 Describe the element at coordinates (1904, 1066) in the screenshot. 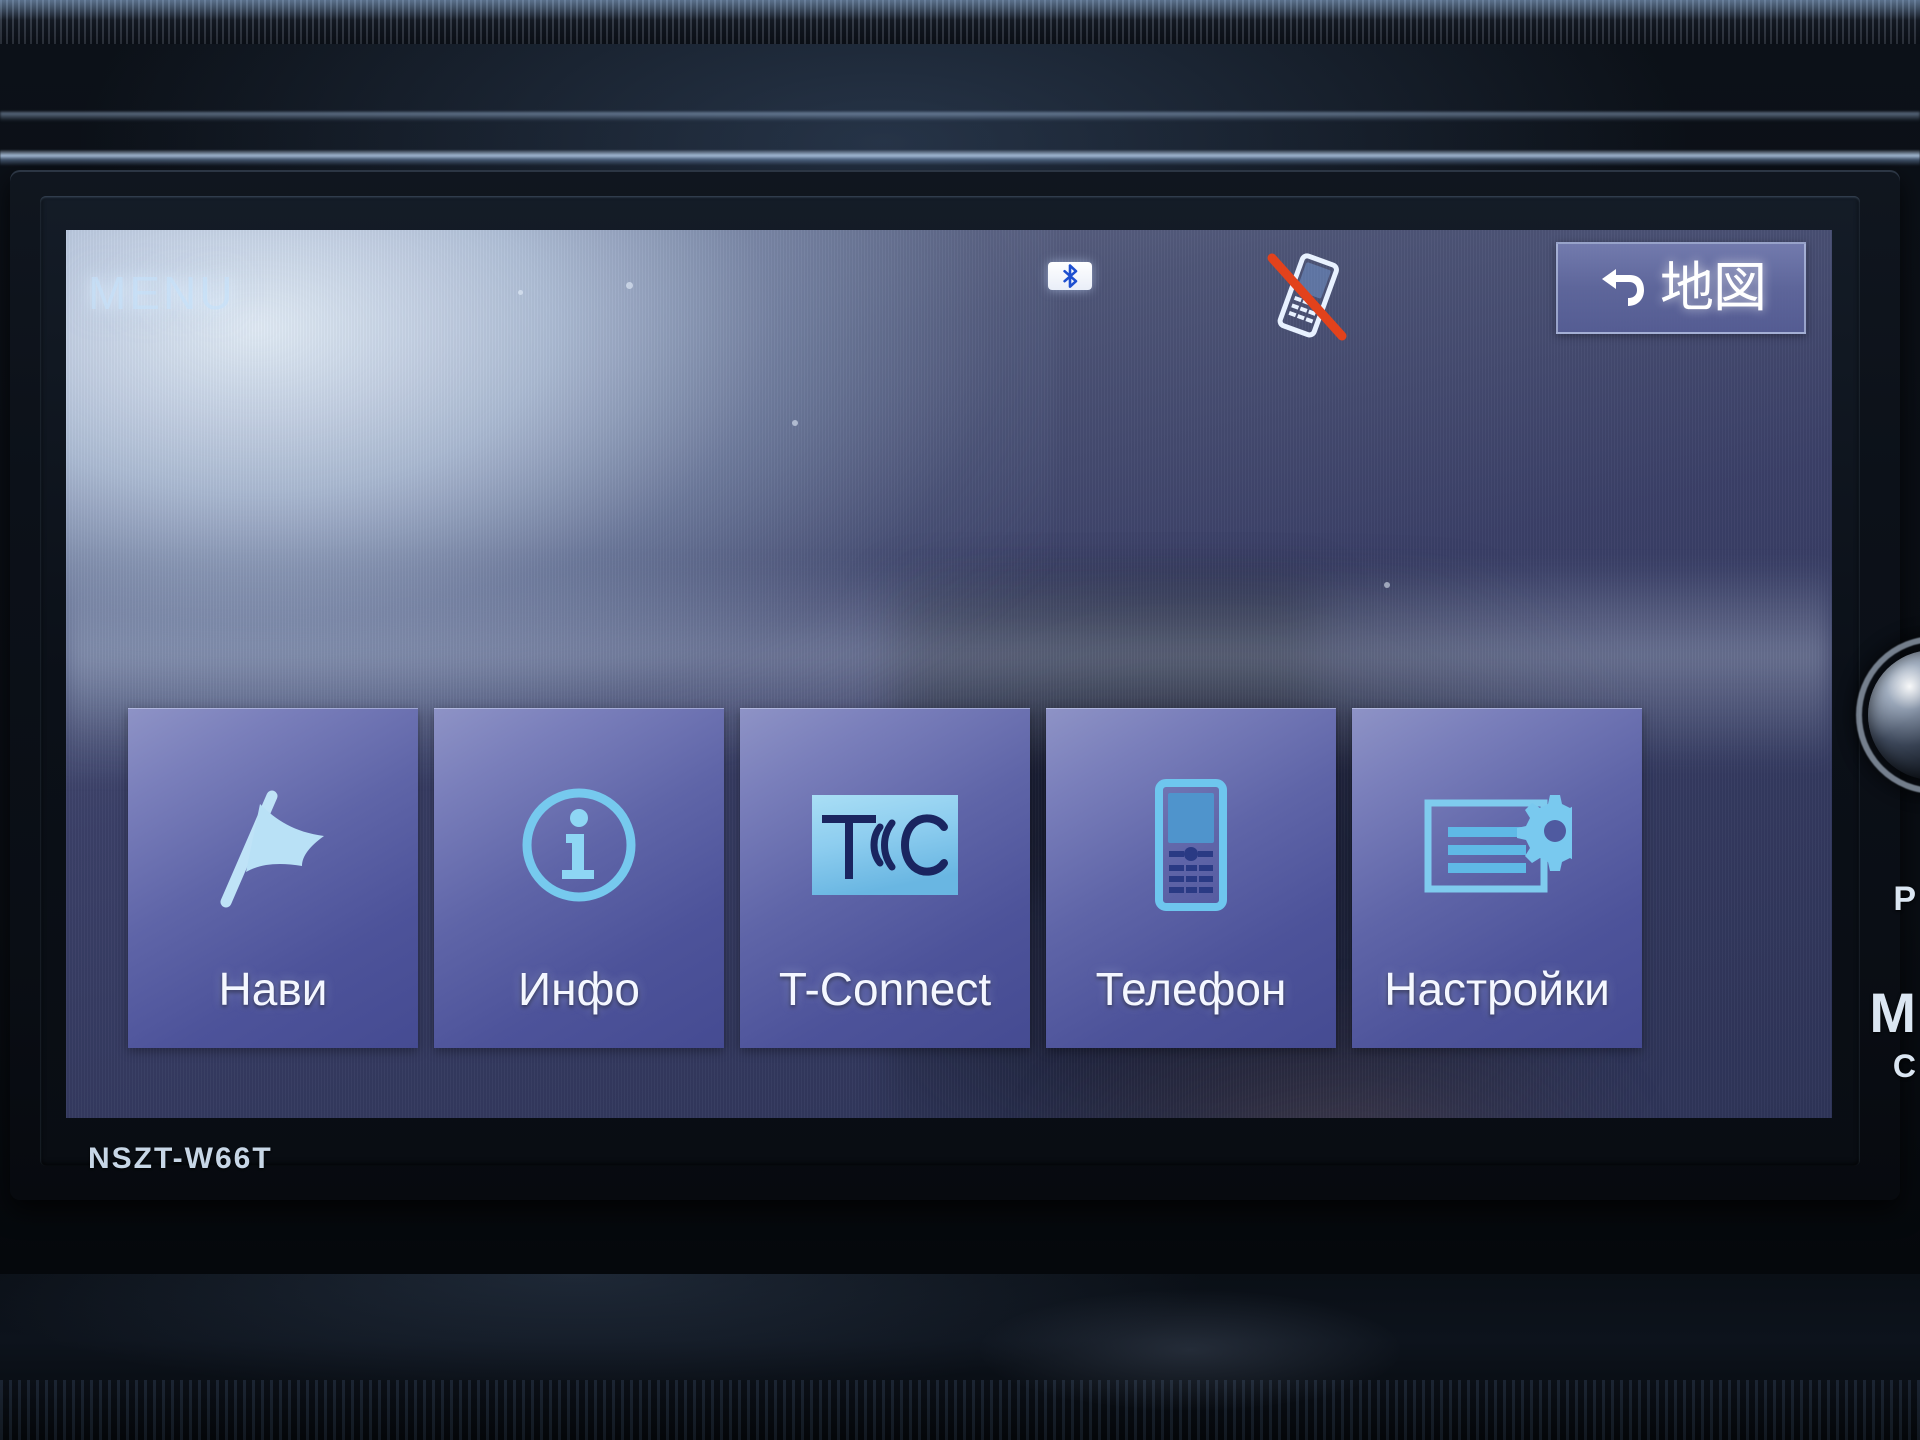

I see `side-label-c: C` at that location.